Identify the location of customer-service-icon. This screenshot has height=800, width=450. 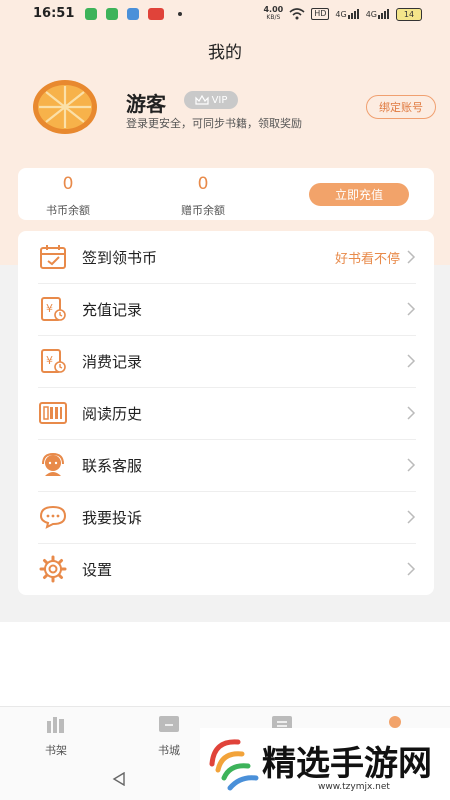
(53, 465).